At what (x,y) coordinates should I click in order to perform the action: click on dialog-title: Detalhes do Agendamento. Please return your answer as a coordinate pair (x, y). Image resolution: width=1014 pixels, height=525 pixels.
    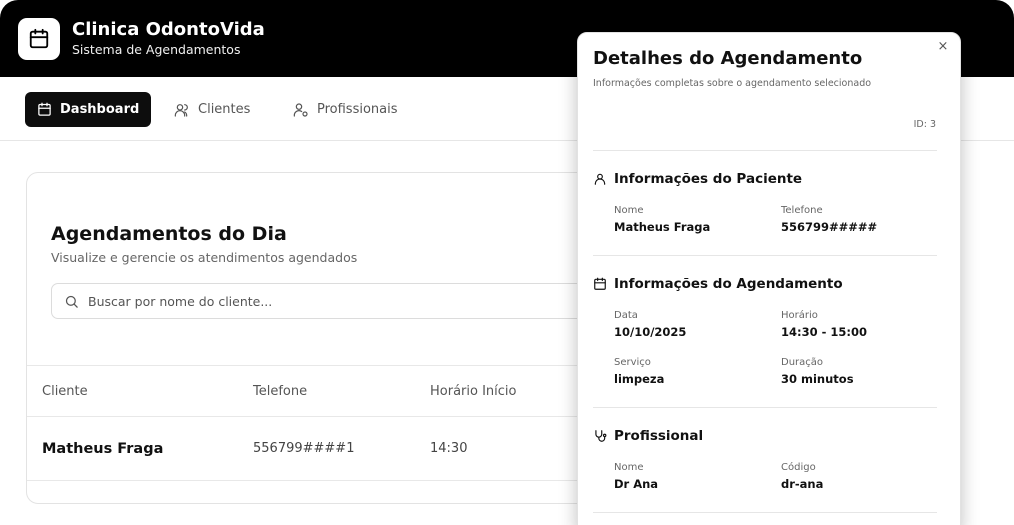
    Looking at the image, I should click on (728, 58).